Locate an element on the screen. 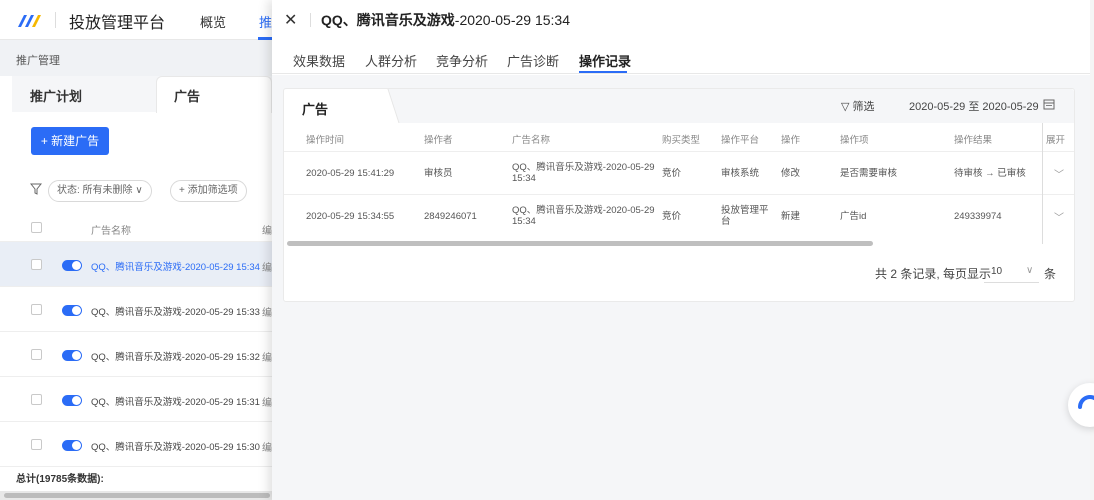 The image size is (1094, 500). column-edit: 编 is located at coordinates (267, 231).